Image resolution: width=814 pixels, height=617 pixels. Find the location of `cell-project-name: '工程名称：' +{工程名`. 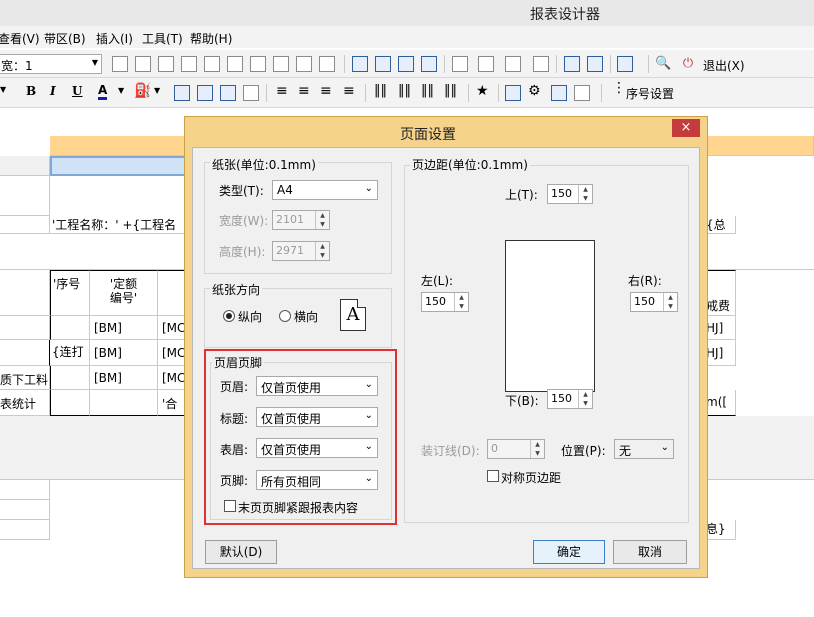

cell-project-name: '工程名称：' +{工程名 is located at coordinates (120, 225).